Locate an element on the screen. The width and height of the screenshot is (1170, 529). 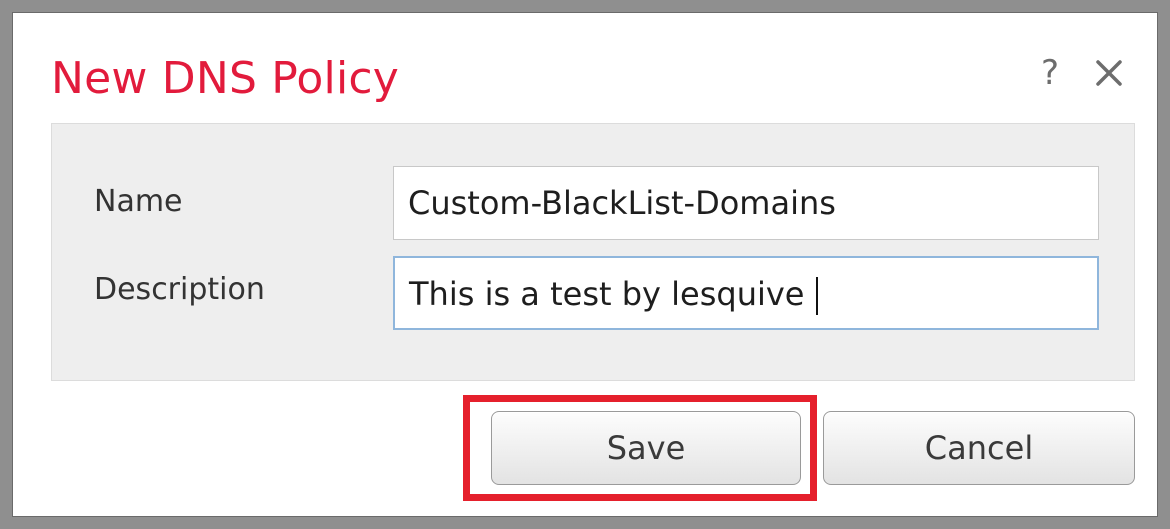
text-caret is located at coordinates (817, 296).